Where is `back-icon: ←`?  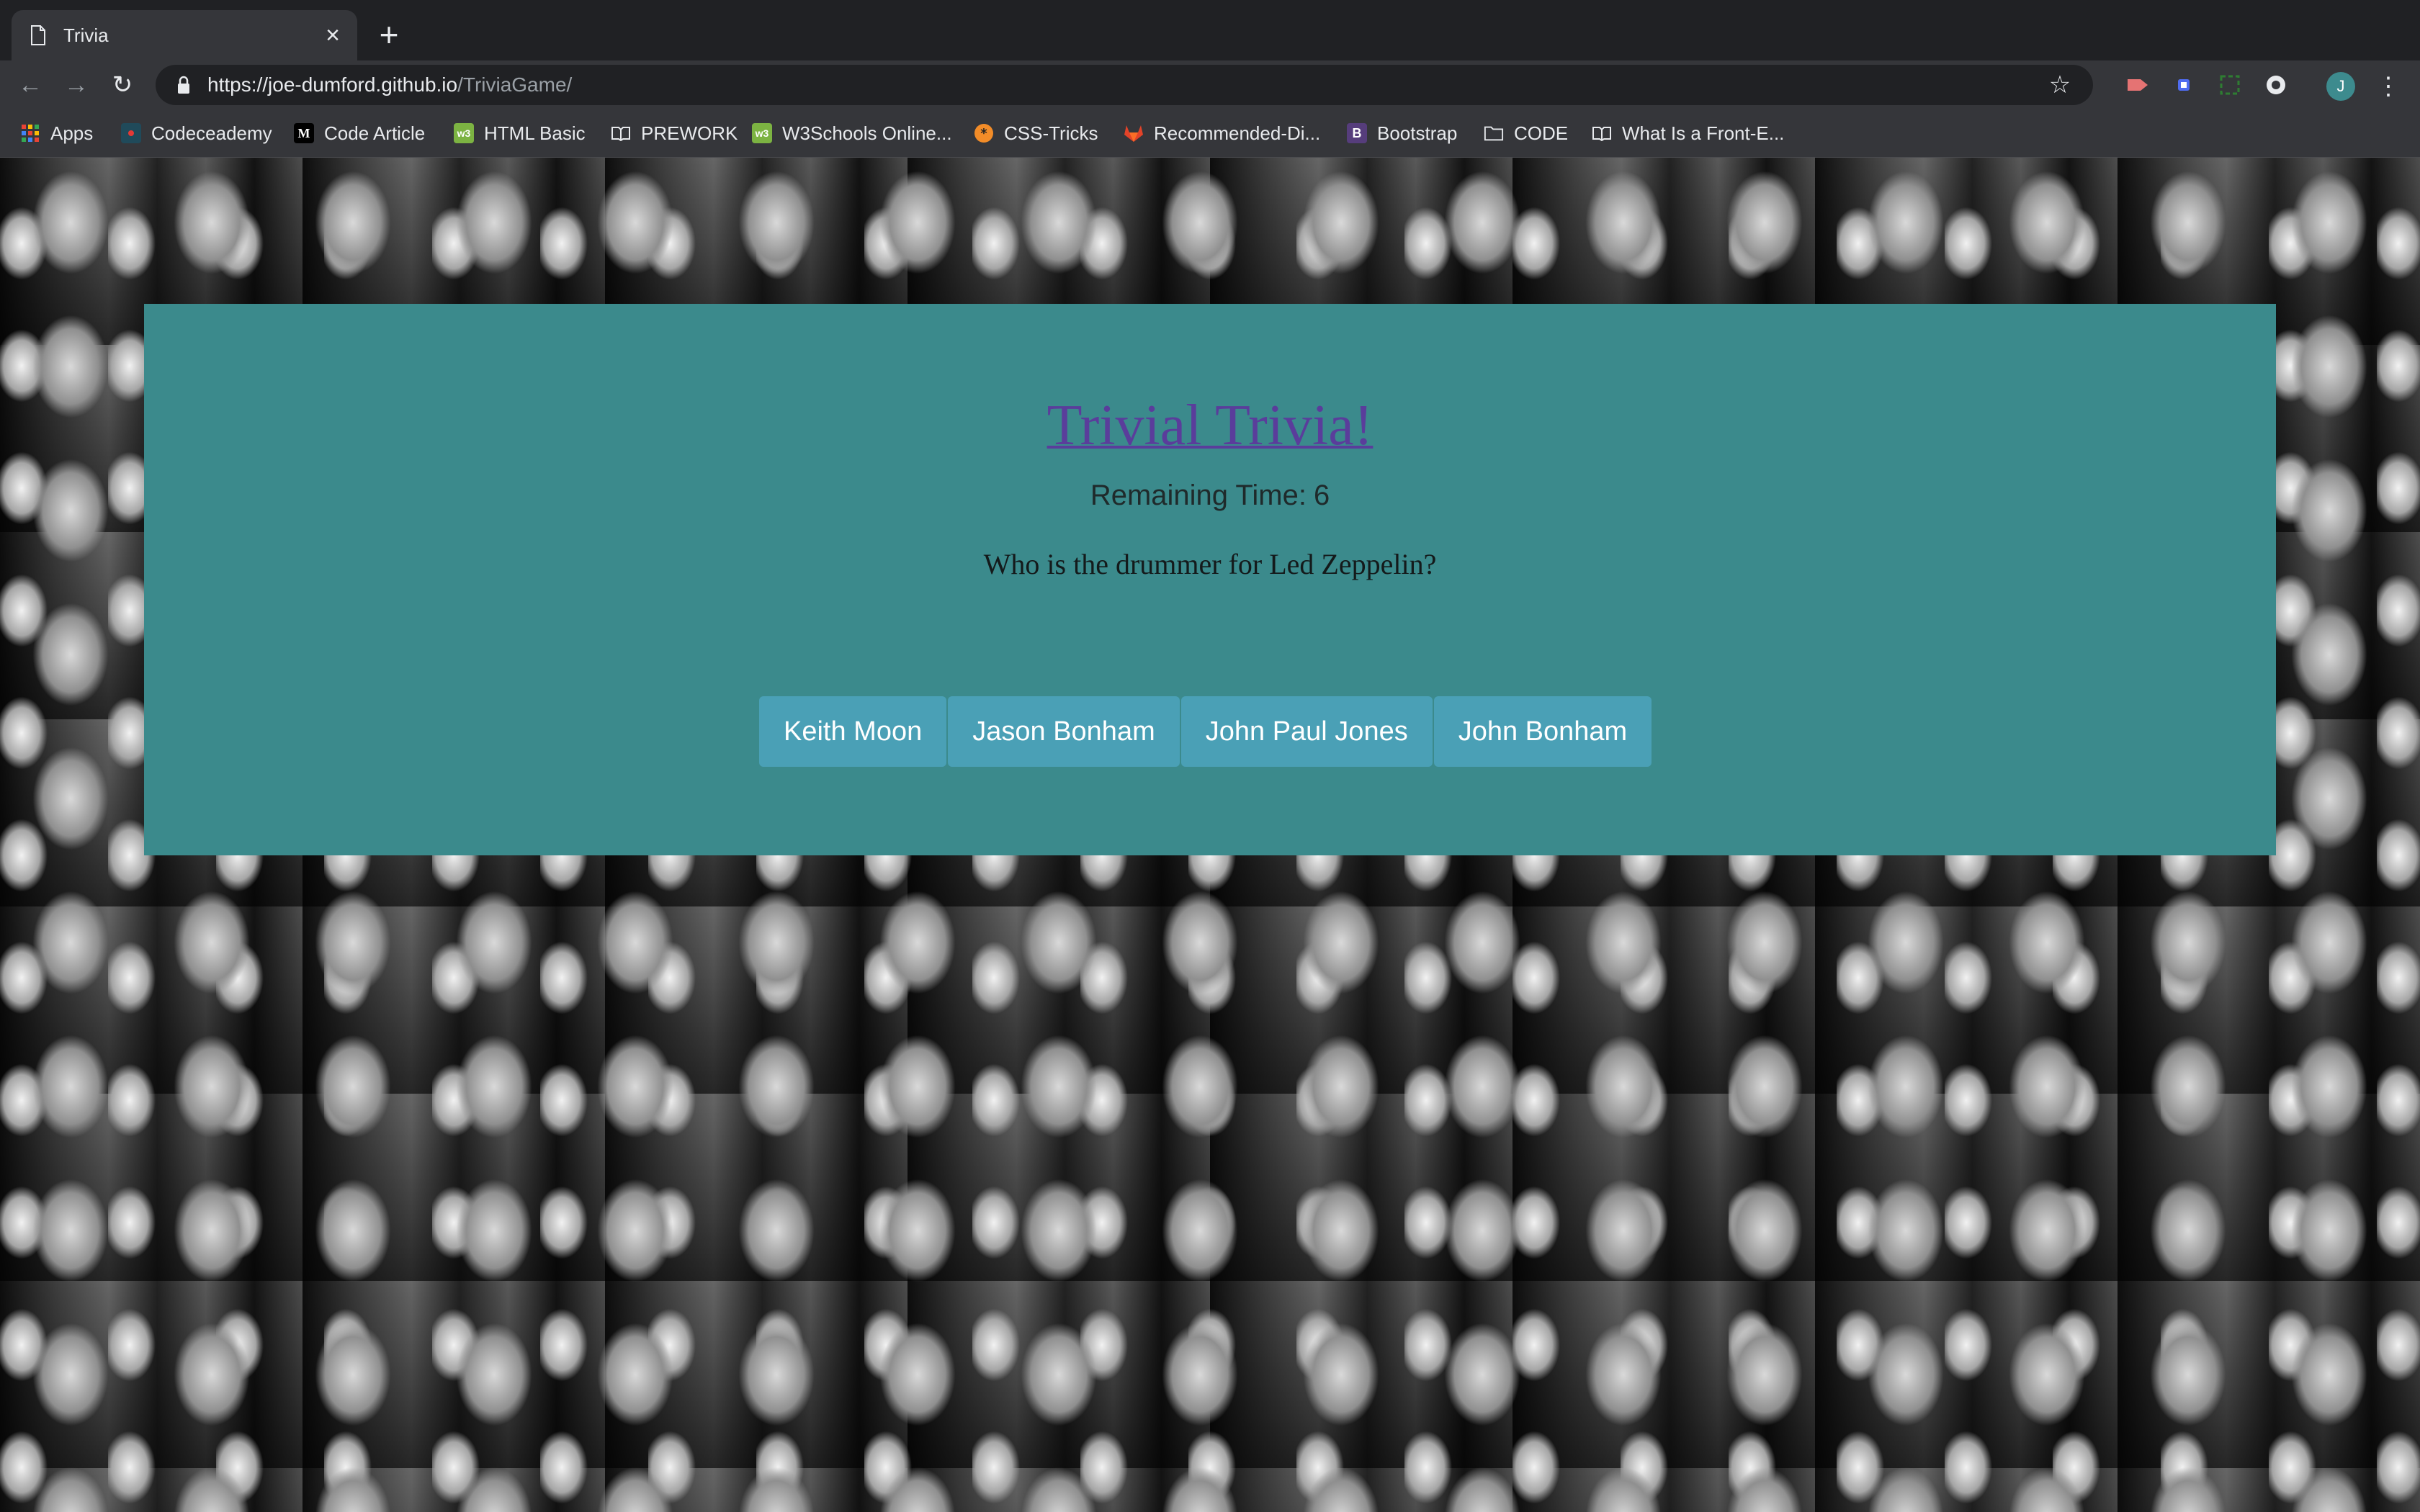
back-icon: ← is located at coordinates (30, 85).